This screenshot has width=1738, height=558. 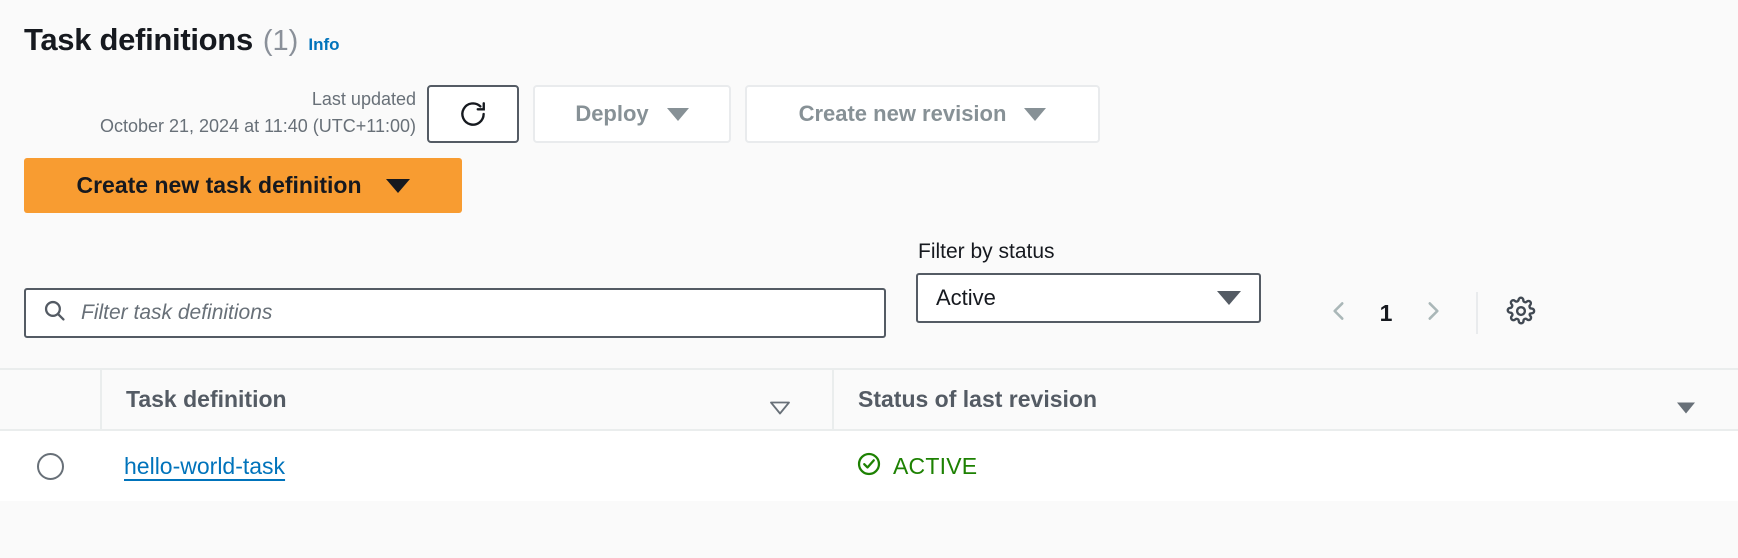 What do you see at coordinates (206, 399) in the screenshot?
I see `column-header-task-definition-label: Task definition` at bounding box center [206, 399].